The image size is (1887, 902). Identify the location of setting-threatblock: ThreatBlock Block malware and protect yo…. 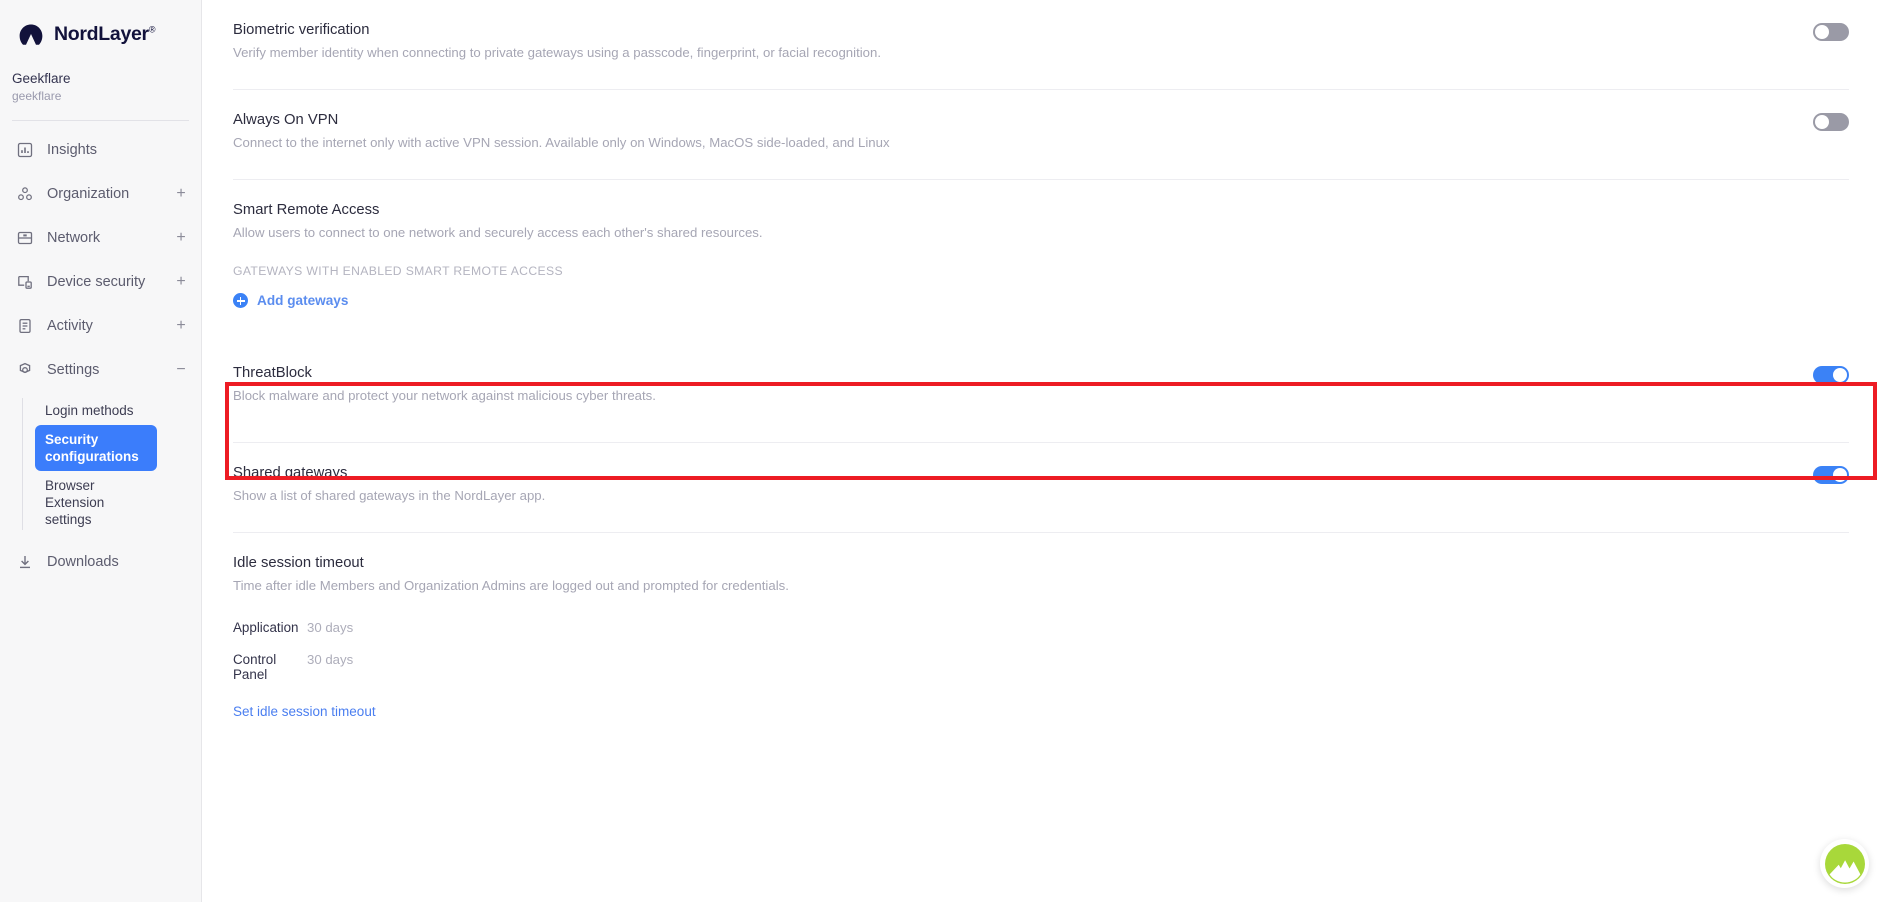
(1044, 389).